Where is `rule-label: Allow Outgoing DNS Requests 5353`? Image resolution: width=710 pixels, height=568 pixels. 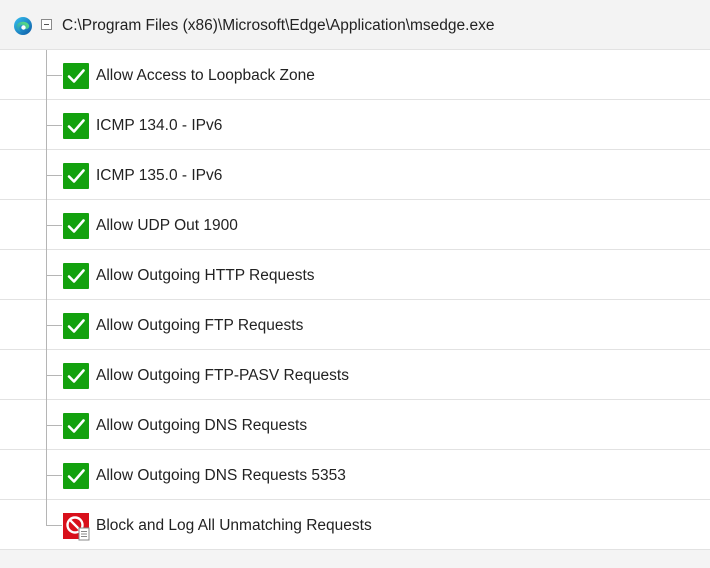
rule-label: Allow Outgoing DNS Requests 5353 is located at coordinates (221, 475).